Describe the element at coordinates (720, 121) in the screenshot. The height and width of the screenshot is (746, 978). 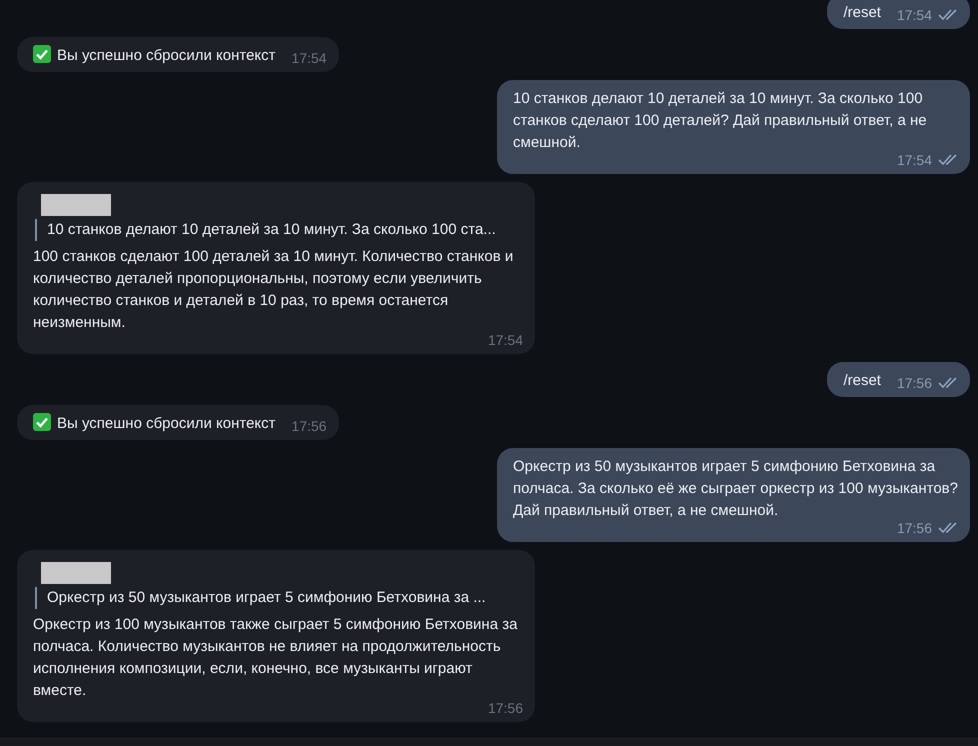
I see `message-text: 10 станков делают 10 деталей за 10 минут. За сколько 100 станков сделают 100 деталей? Дай правильный ответ, а не смешной.` at that location.